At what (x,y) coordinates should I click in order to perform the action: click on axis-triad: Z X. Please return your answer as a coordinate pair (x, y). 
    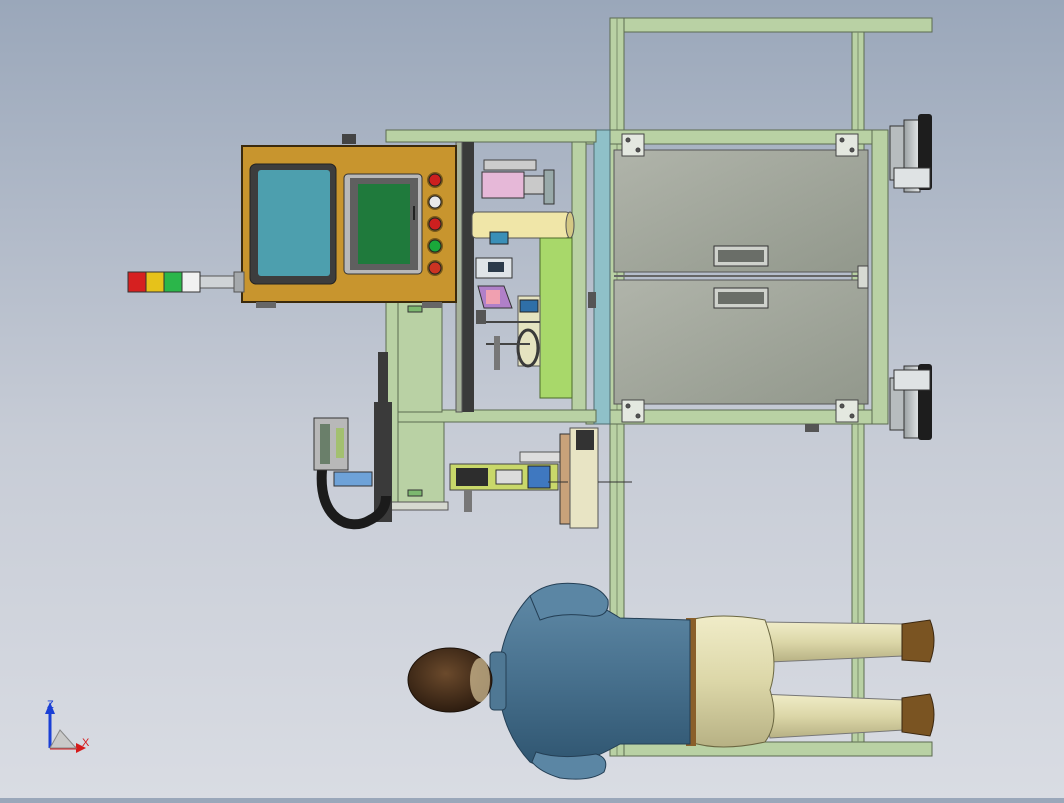
    Looking at the image, I should click on (67, 726).